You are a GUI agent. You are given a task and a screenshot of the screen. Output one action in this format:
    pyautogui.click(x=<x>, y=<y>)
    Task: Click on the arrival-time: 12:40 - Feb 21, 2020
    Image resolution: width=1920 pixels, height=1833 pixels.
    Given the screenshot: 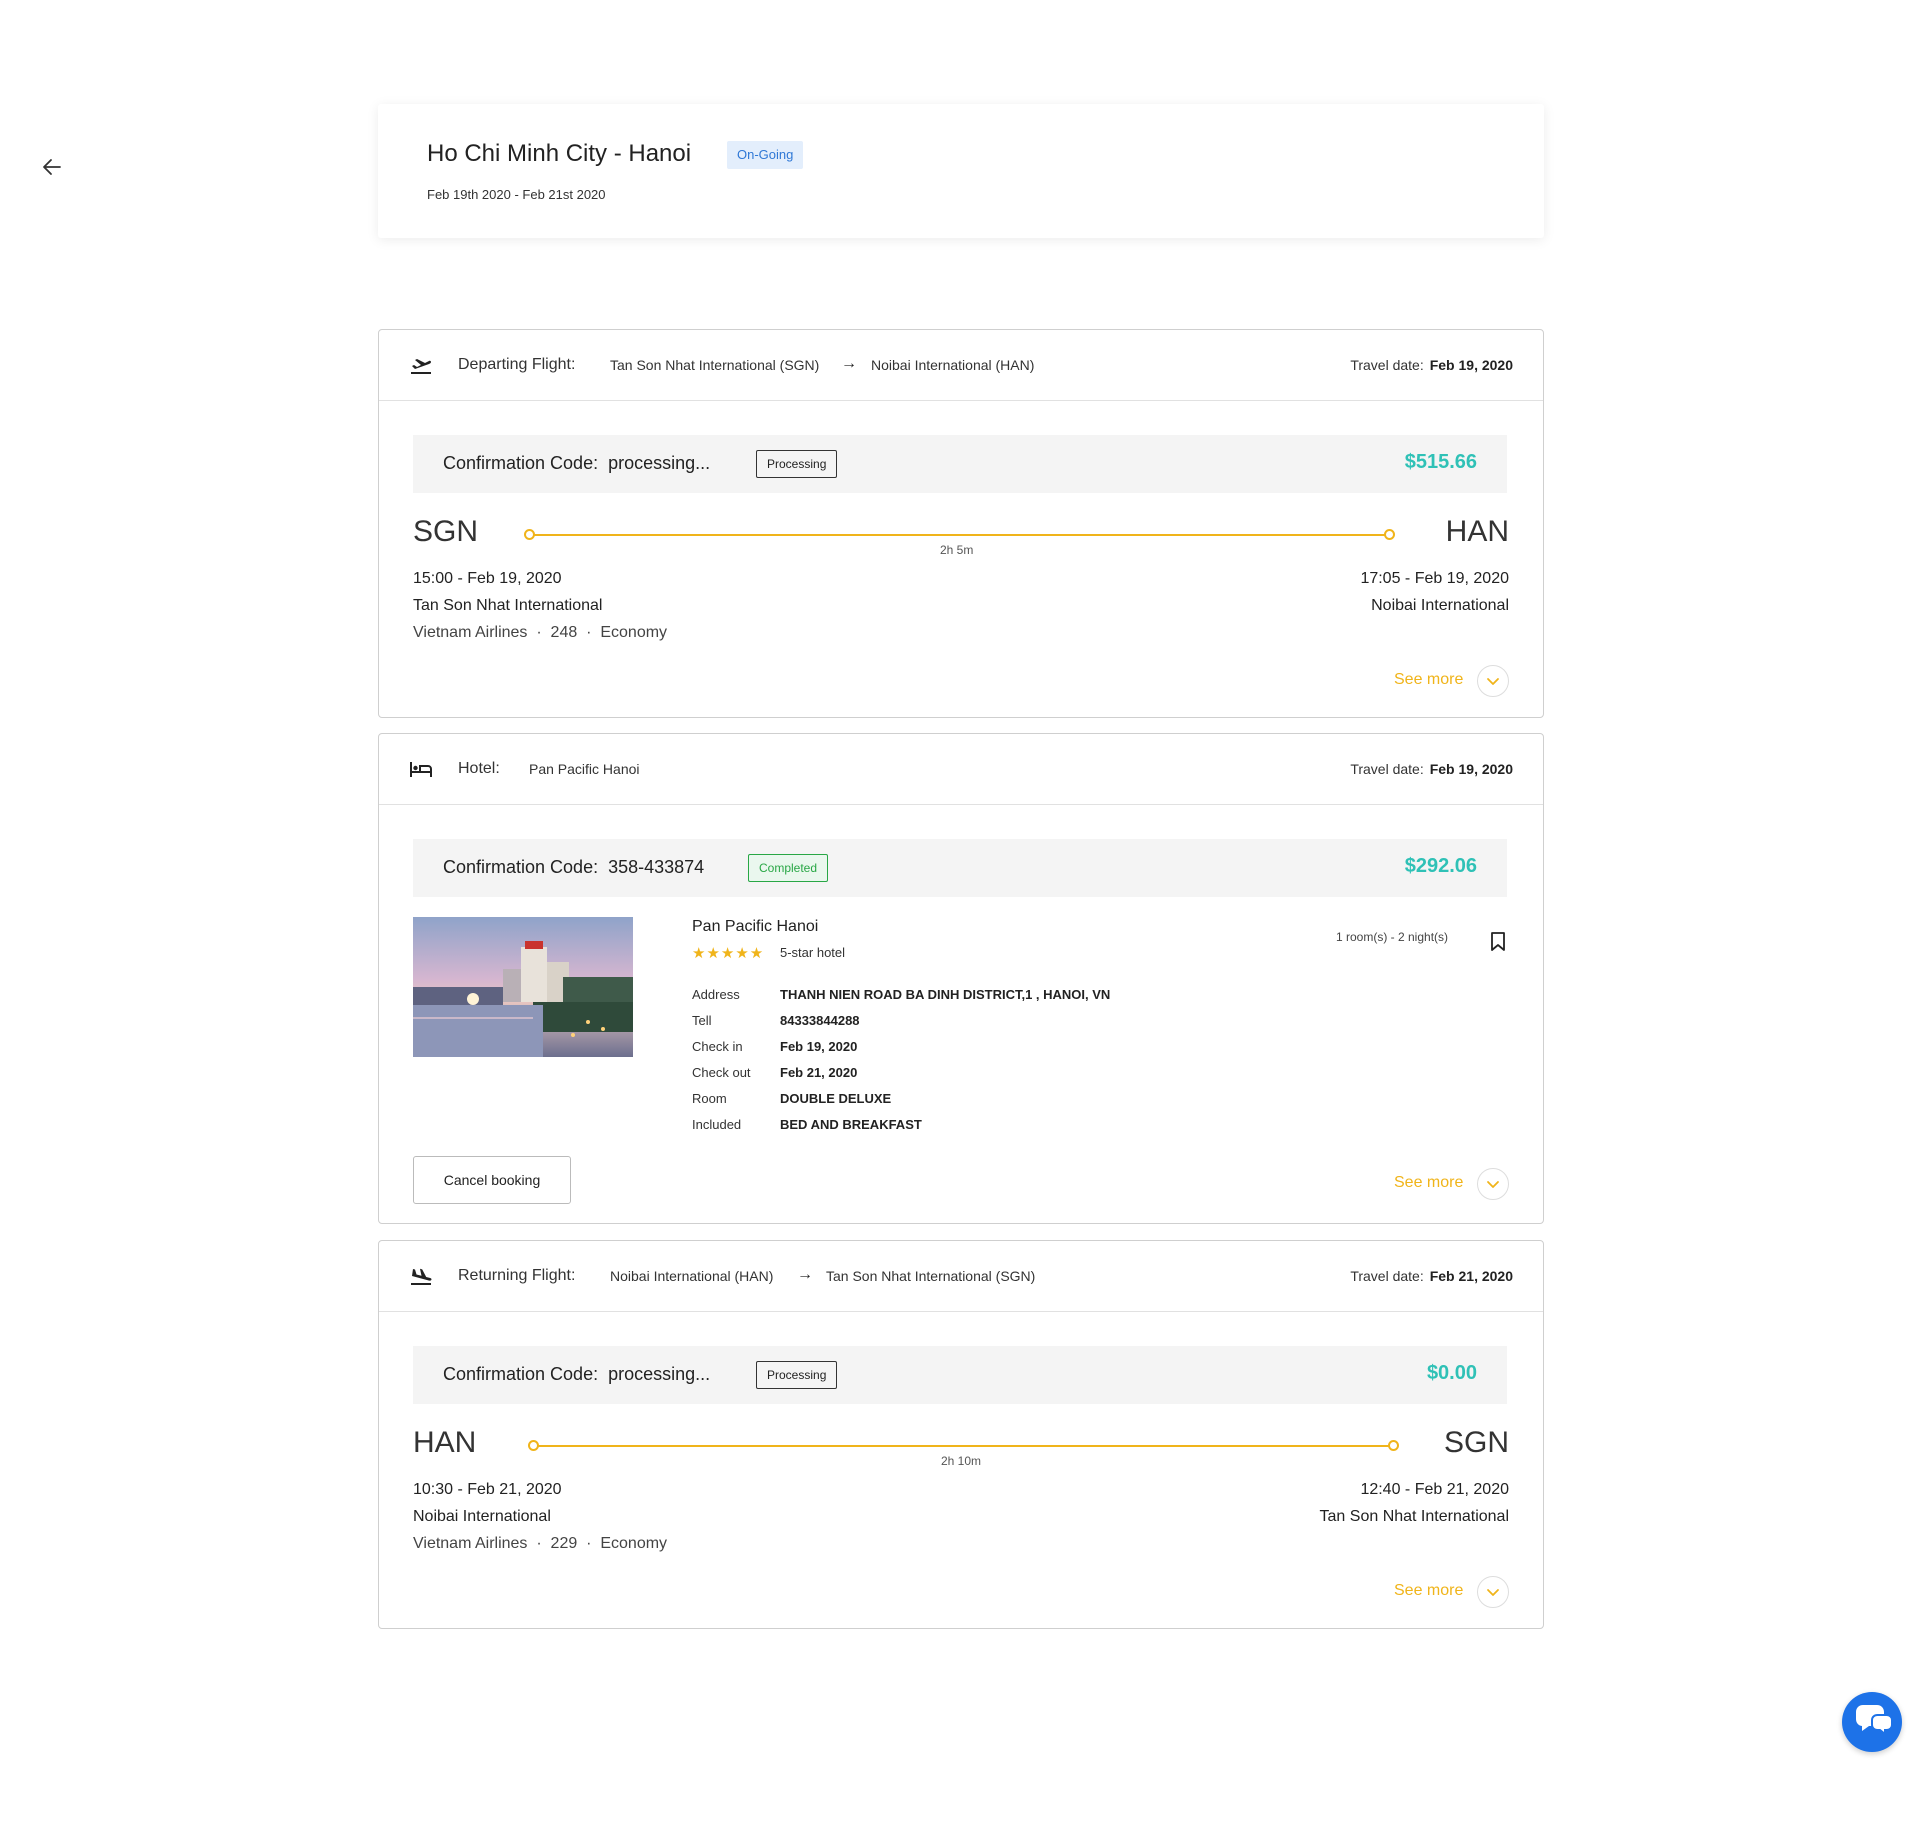 What is the action you would take?
    pyautogui.click(x=1434, y=1489)
    